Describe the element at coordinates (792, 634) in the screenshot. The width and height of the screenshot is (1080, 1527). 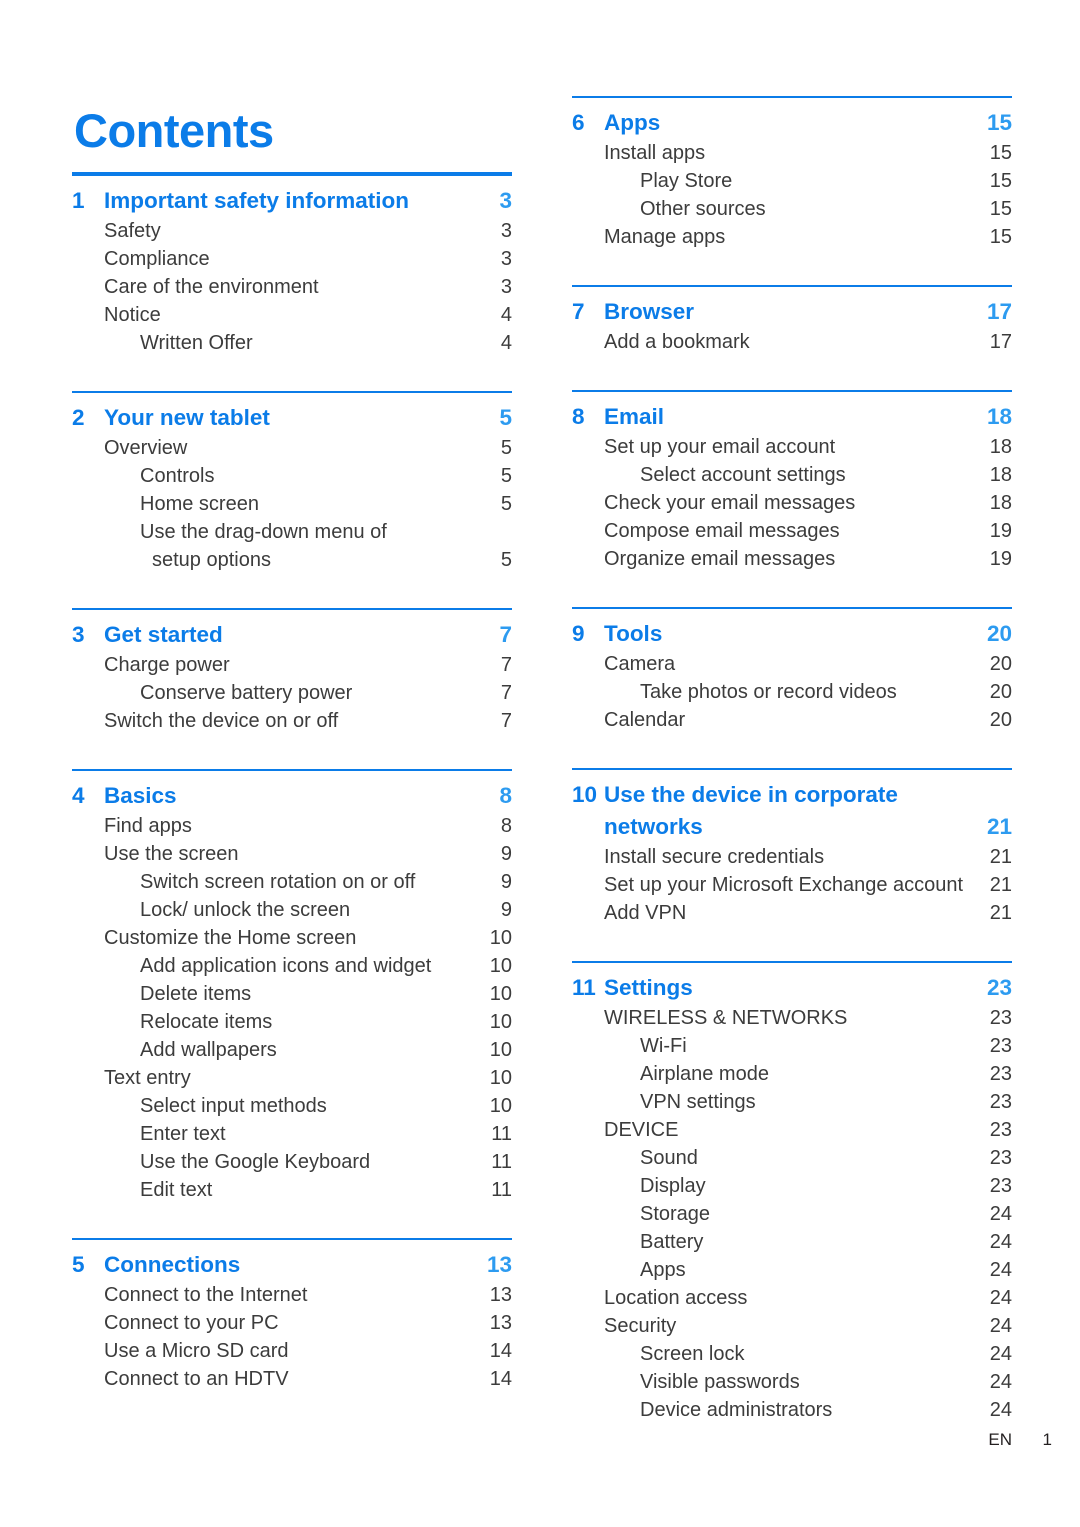
I see `toc-chapter-heading-tools: 9 Tools 20` at that location.